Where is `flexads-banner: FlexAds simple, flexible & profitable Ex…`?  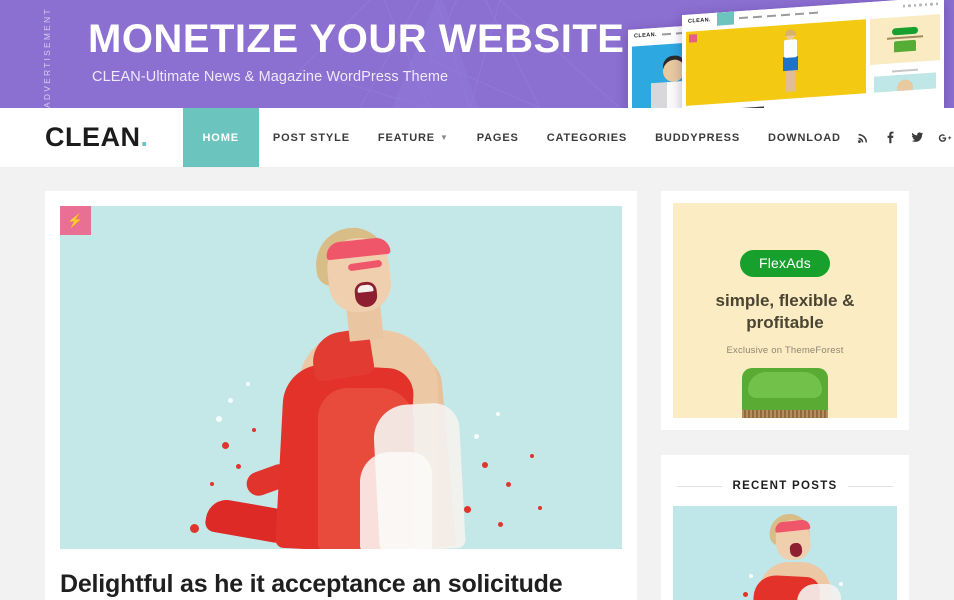
flexads-banner: FlexAds simple, flexible & profitable Ex… is located at coordinates (785, 310).